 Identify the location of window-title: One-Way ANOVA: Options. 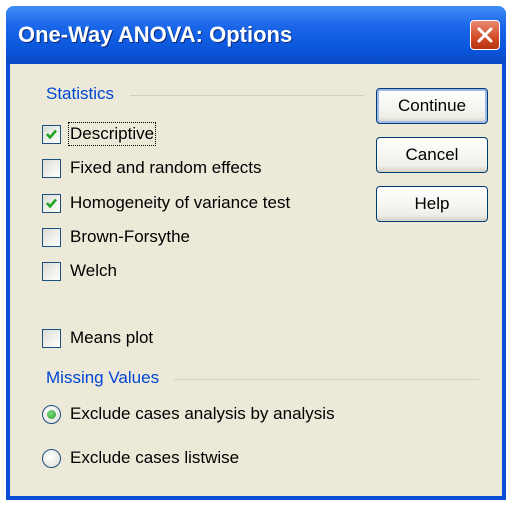
(155, 34).